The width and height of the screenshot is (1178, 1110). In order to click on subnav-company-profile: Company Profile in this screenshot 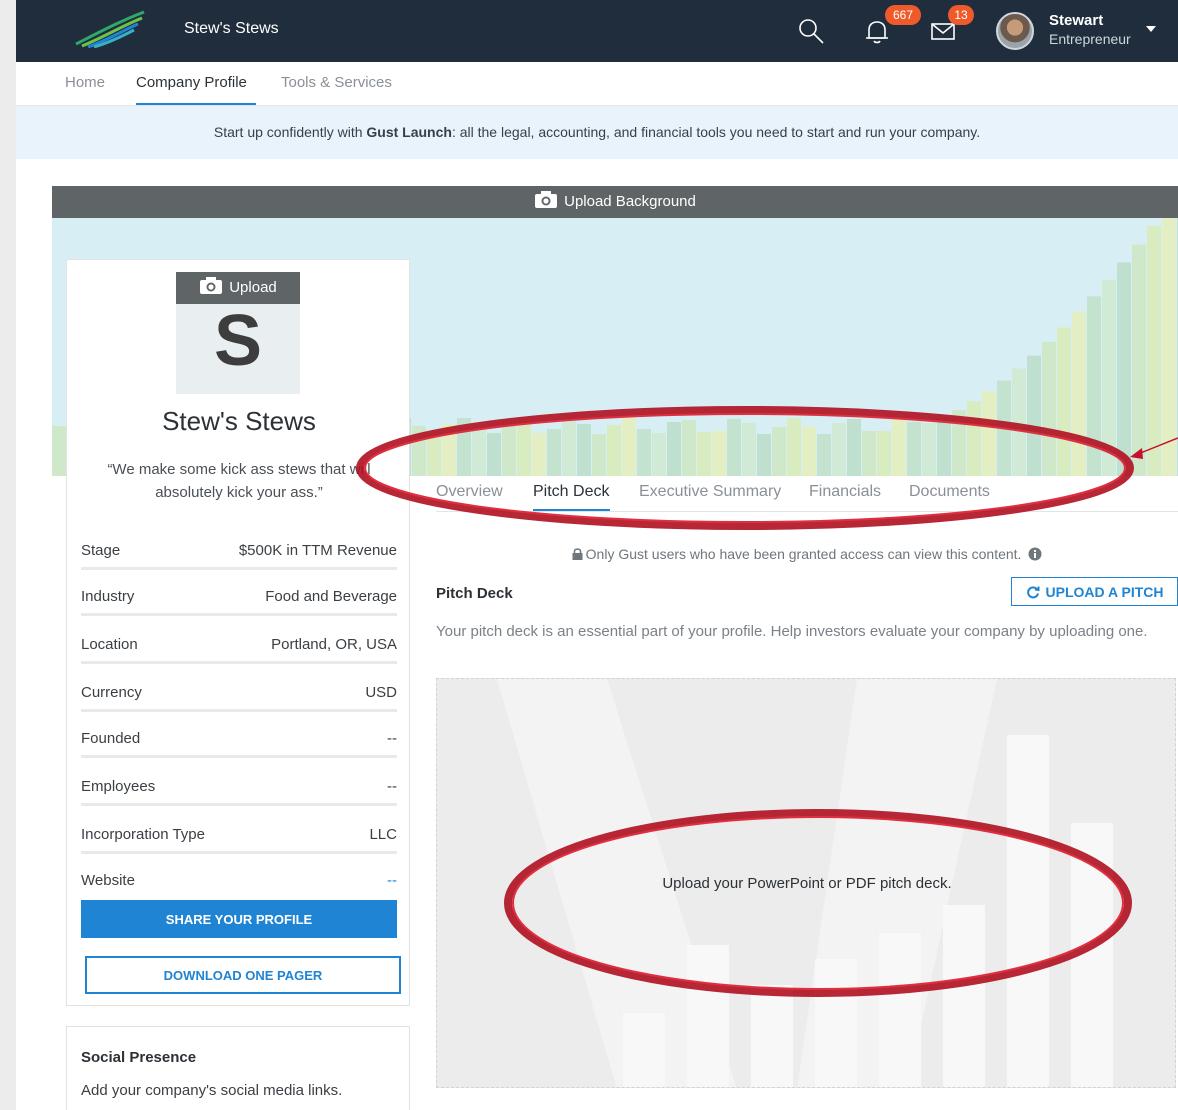, I will do `click(191, 82)`.